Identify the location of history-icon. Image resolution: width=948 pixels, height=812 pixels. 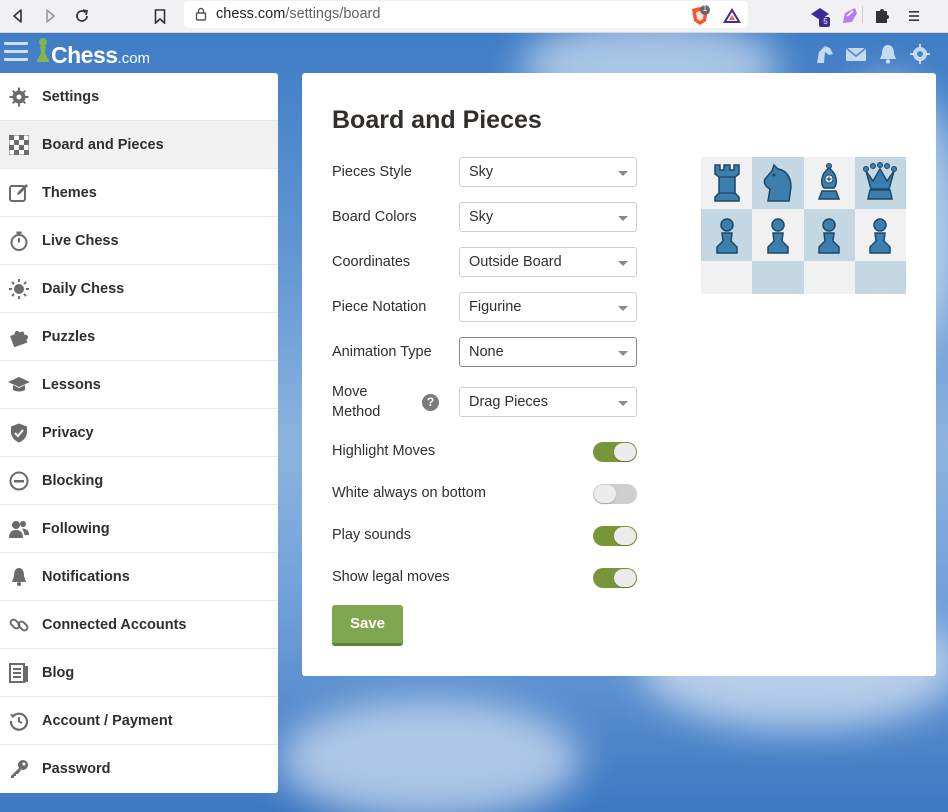
(19, 721).